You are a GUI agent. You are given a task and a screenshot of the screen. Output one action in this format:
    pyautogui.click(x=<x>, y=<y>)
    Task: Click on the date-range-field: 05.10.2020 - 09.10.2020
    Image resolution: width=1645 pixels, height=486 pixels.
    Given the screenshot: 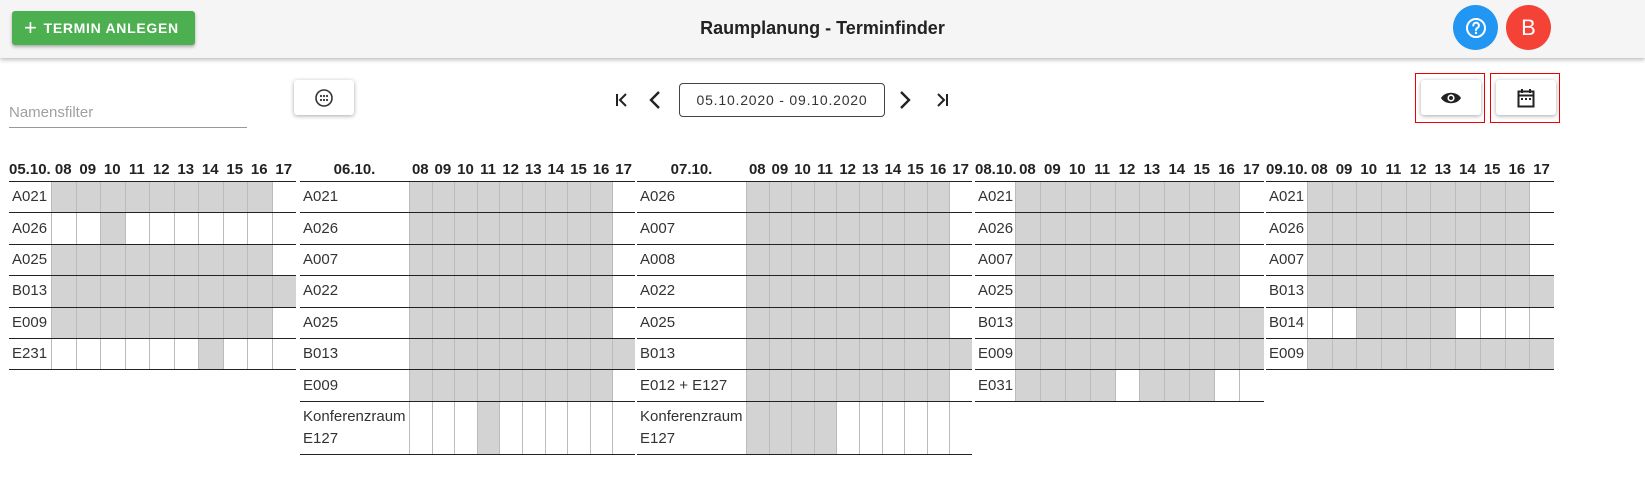 What is the action you would take?
    pyautogui.click(x=782, y=100)
    